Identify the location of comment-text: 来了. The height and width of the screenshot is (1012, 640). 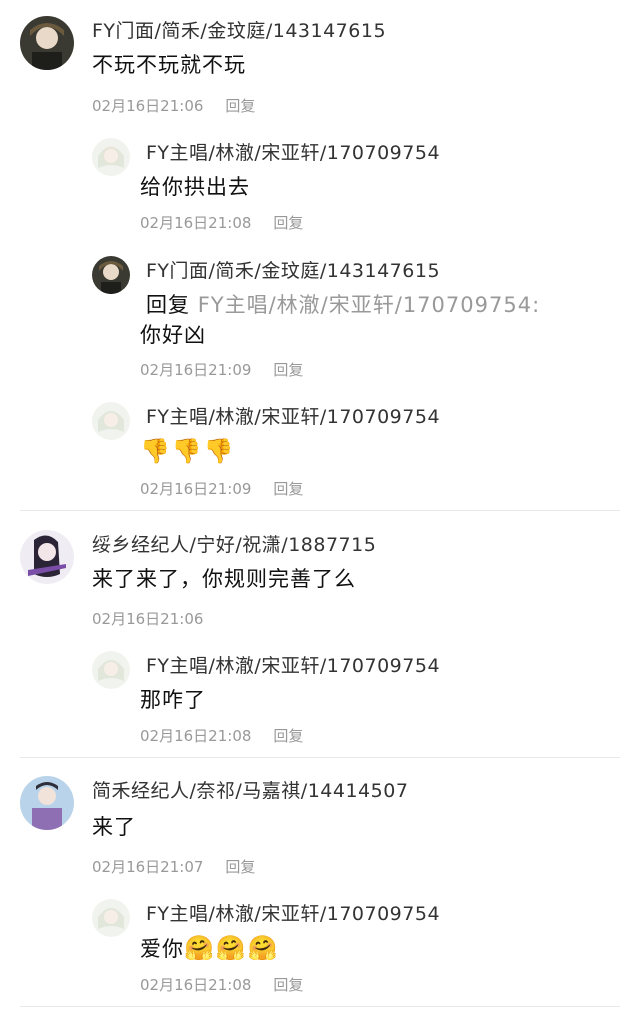
(114, 827).